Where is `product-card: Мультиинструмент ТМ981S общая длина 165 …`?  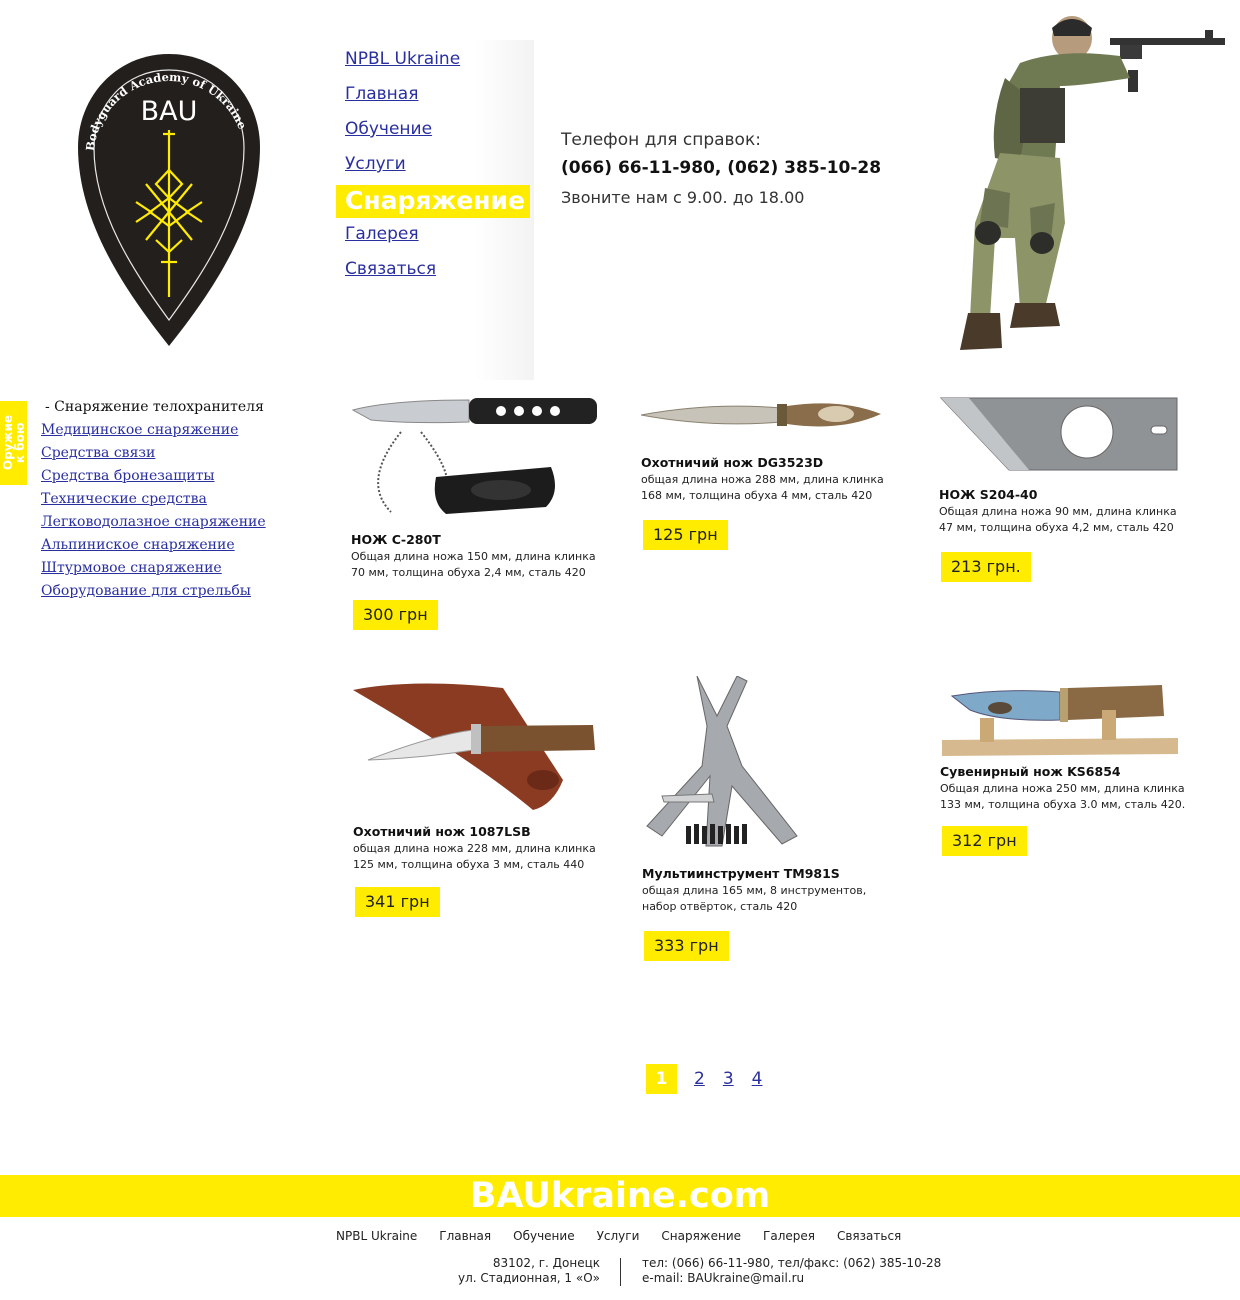 product-card: Мультиинструмент ТМ981S общая длина 165 … is located at coordinates (767, 821).